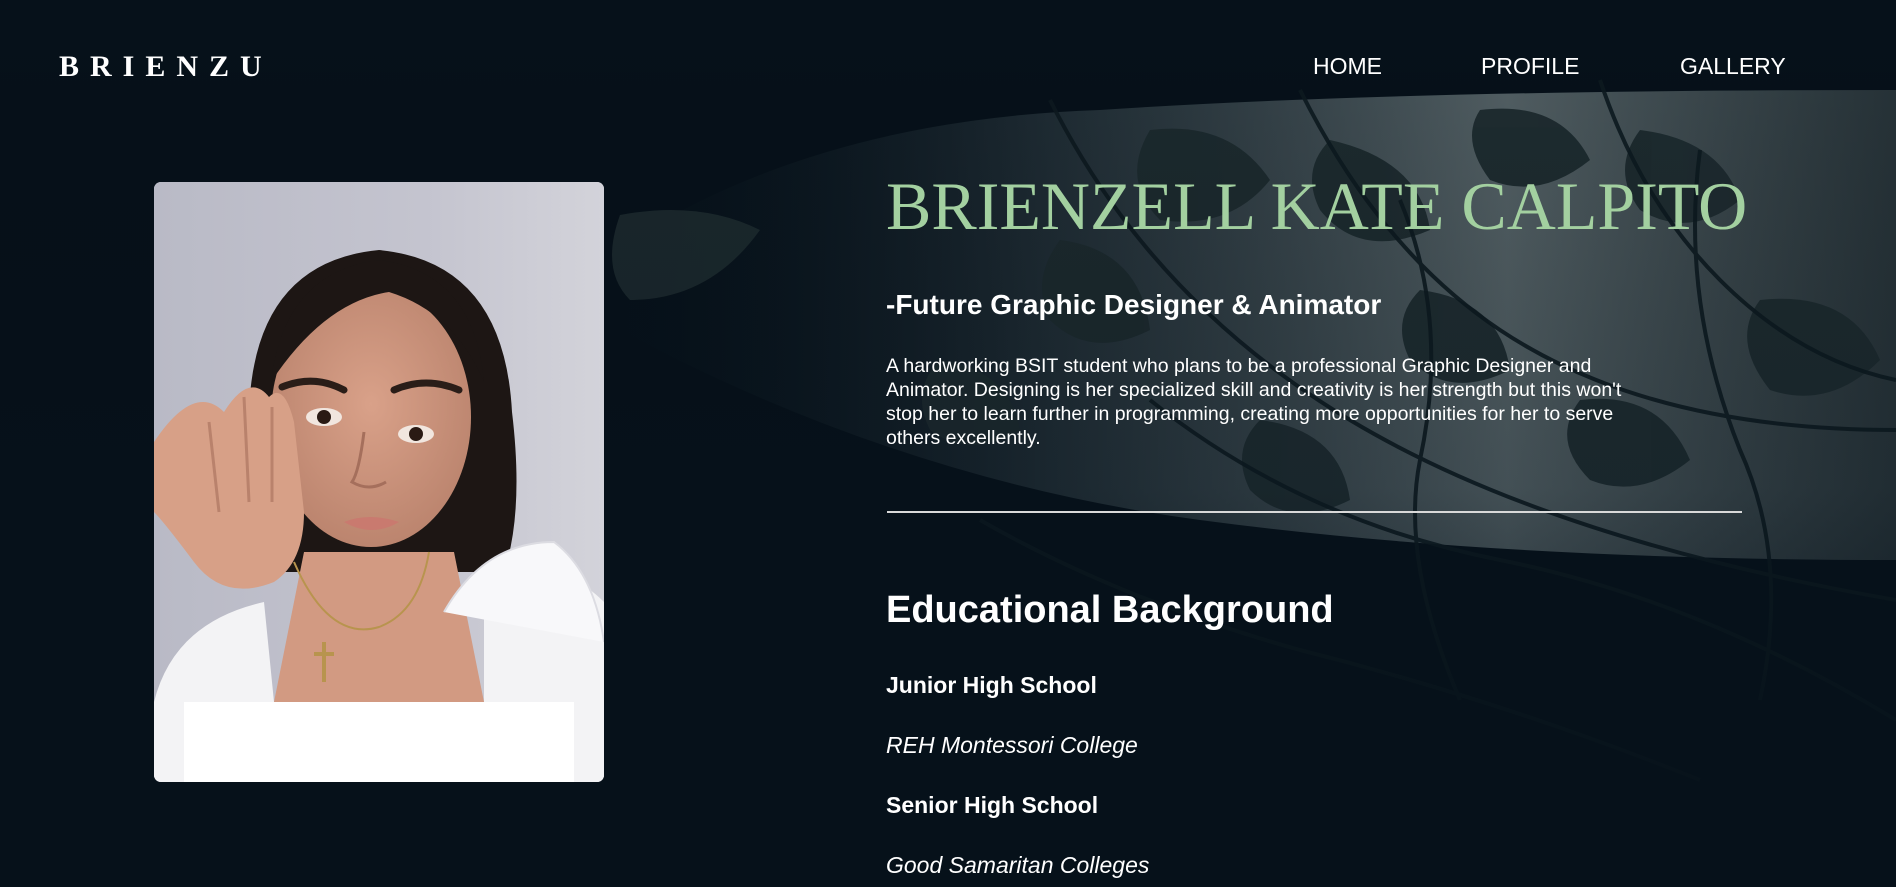 This screenshot has width=1896, height=887. What do you see at coordinates (948, 68) in the screenshot?
I see `main-nav: HOME PROFILE GALLERY` at bounding box center [948, 68].